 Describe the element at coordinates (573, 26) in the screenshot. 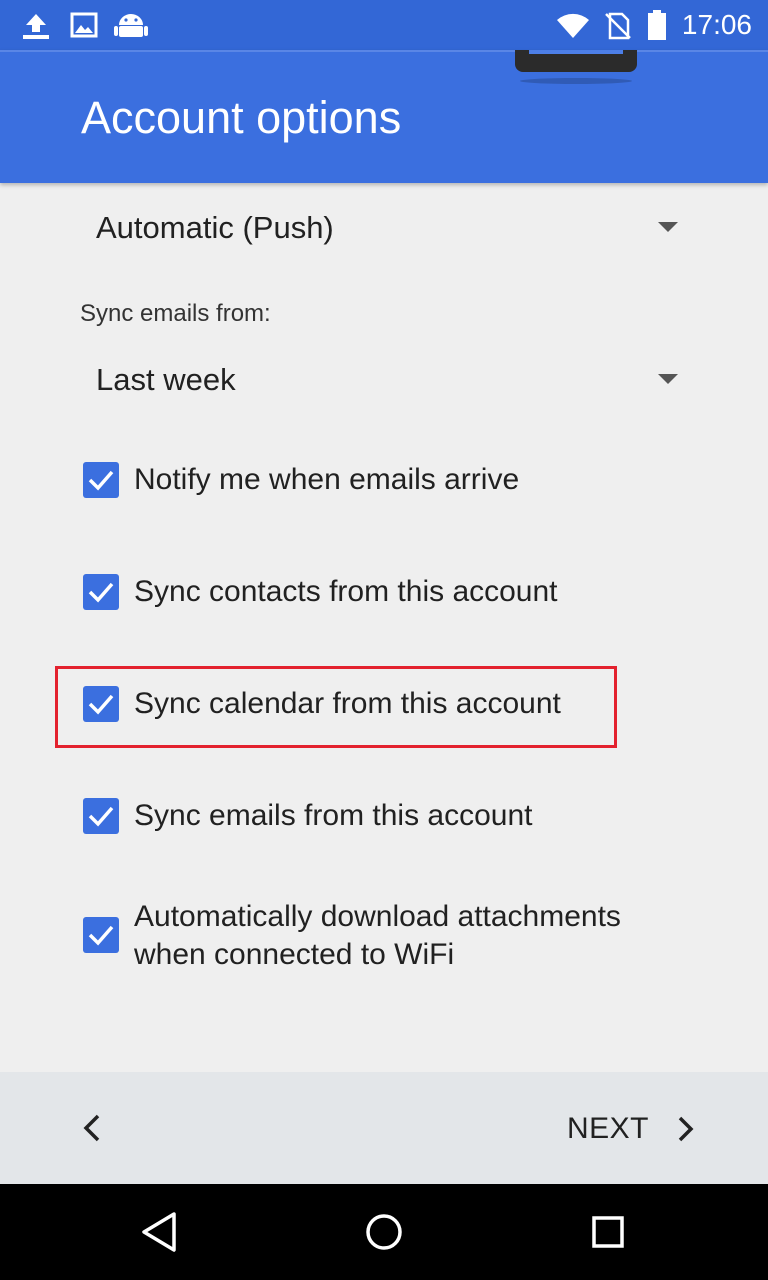

I see `wifi-icon` at that location.